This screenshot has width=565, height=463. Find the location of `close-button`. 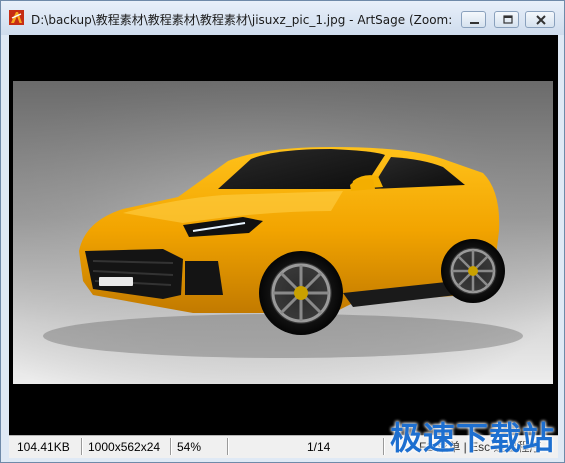

close-button is located at coordinates (540, 19).